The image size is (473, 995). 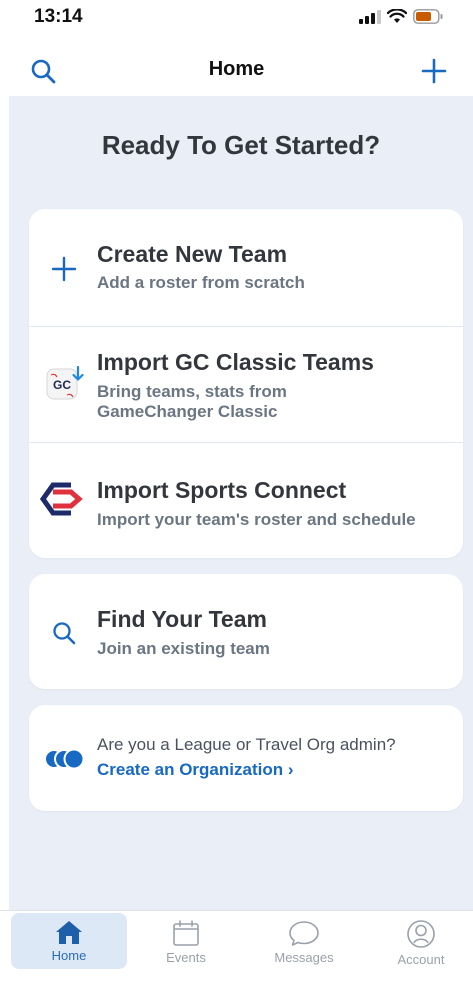 I want to click on gc-badge-text: GC, so click(x=62, y=385).